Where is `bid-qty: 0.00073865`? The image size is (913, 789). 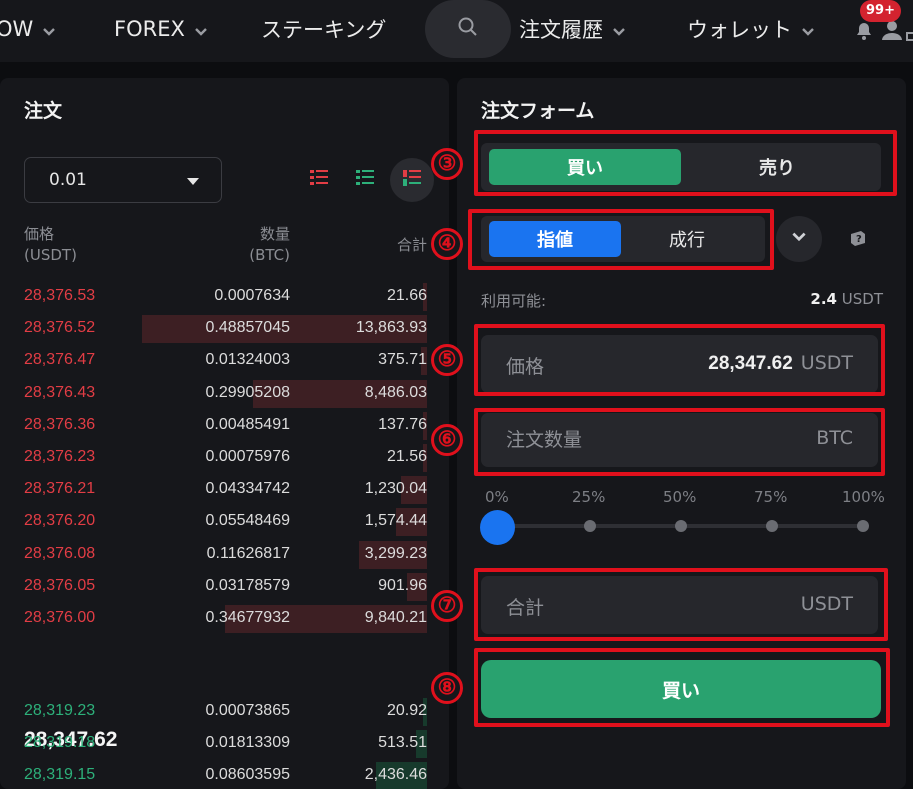 bid-qty: 0.00073865 is located at coordinates (247, 710).